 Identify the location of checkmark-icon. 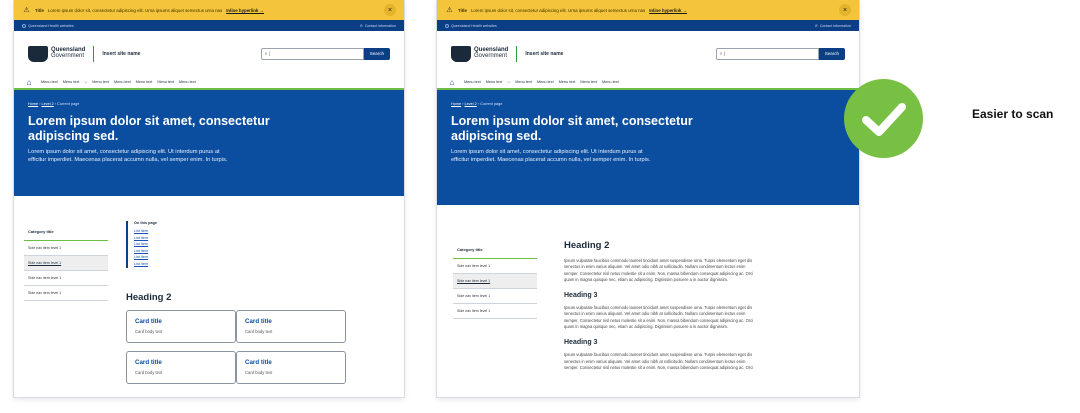
(884, 119).